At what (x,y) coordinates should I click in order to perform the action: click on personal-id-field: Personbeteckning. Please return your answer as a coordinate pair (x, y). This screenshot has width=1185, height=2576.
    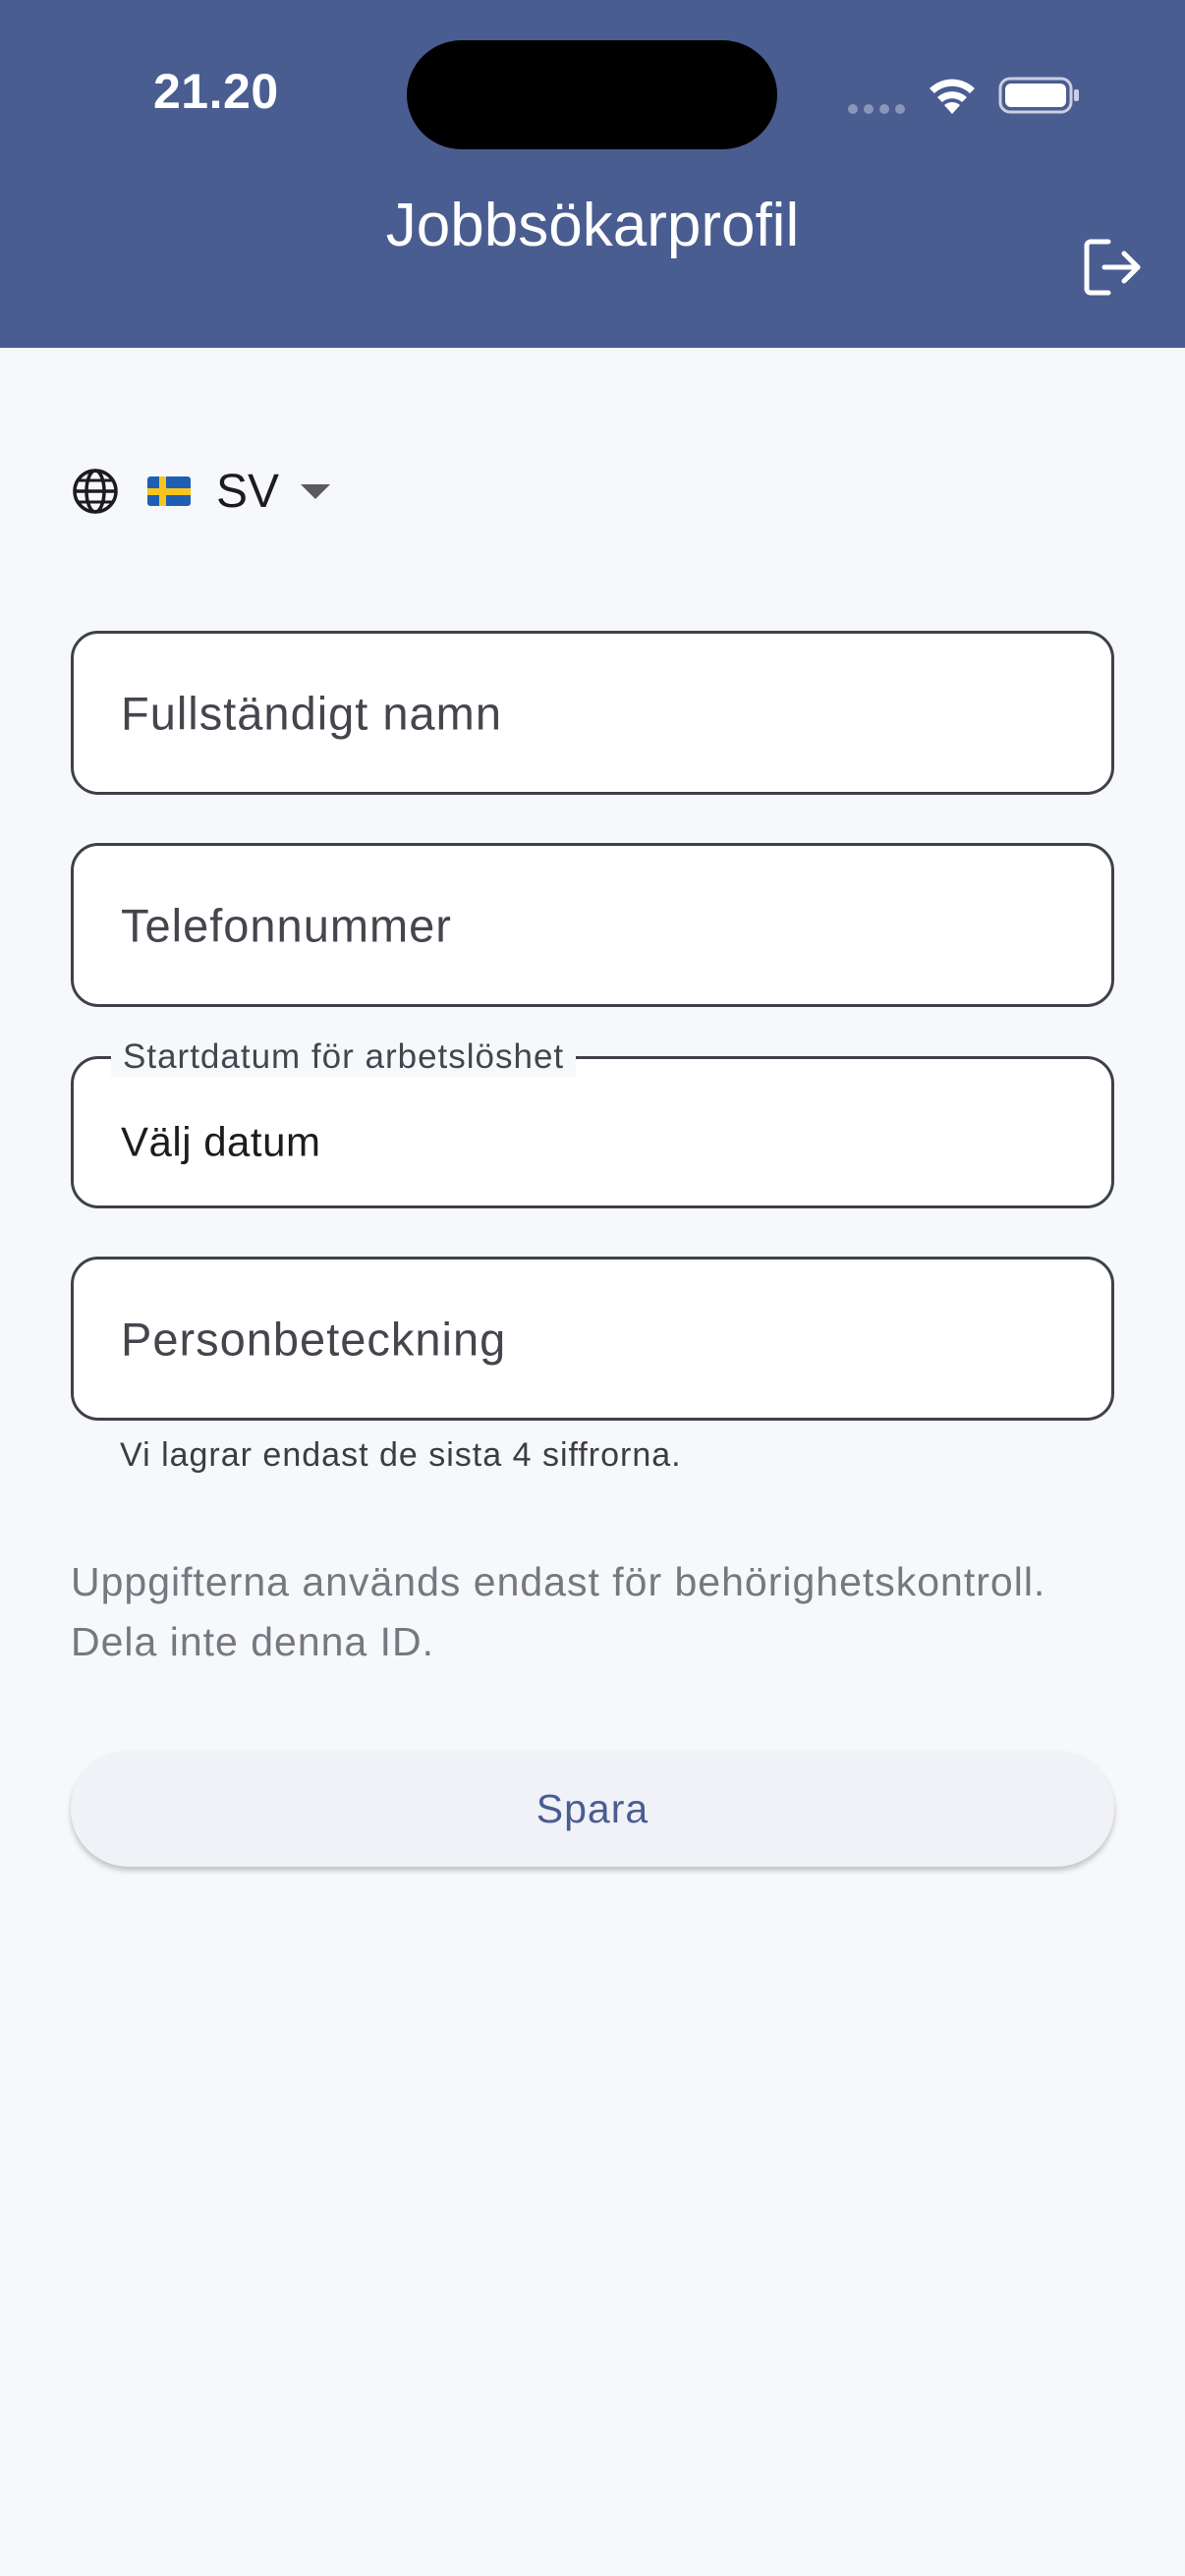
    Looking at the image, I should click on (592, 1339).